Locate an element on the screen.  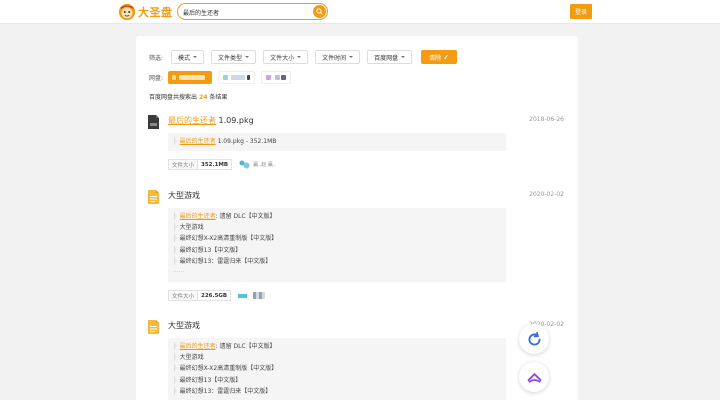
file-tree-line: ├ 最后的生还者 1.09.pkg - 352.1MB is located at coordinates (225, 141).